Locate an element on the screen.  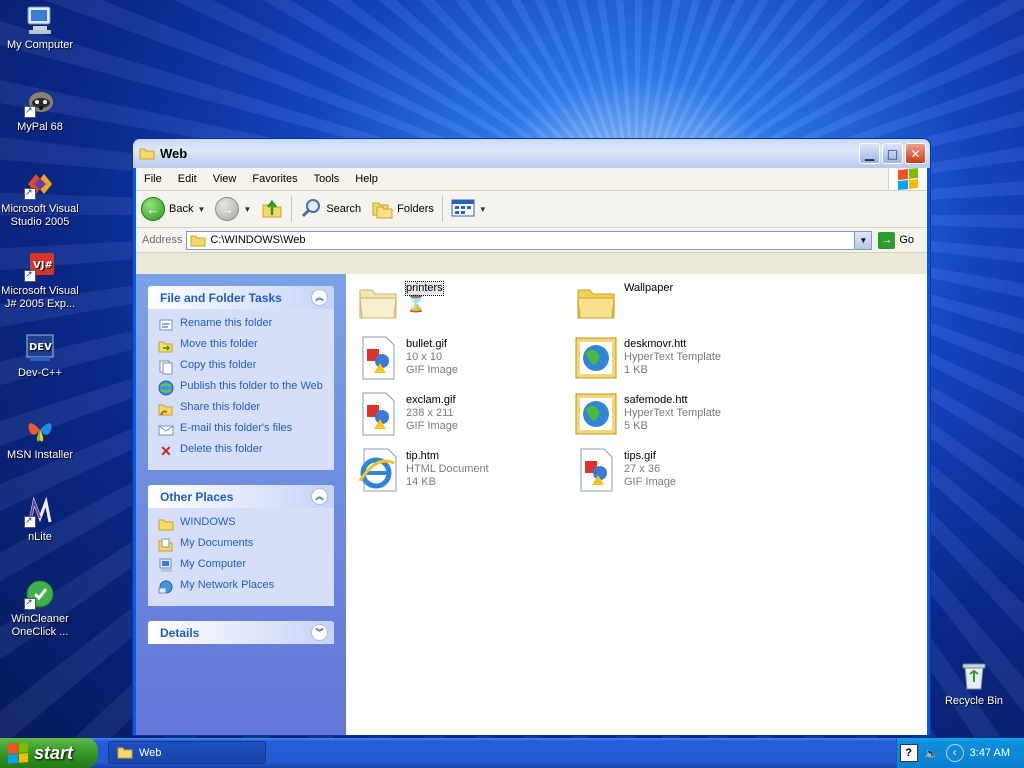
delete-x-icon: ✕ is located at coordinates (166, 450).